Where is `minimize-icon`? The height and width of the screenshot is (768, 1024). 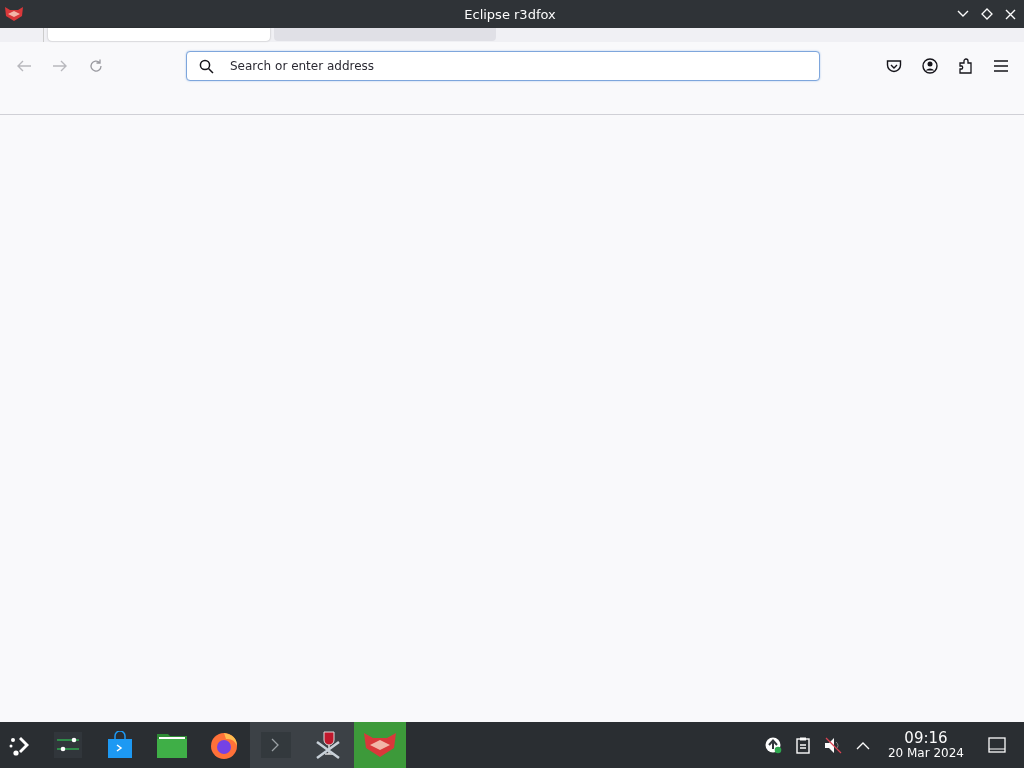 minimize-icon is located at coordinates (963, 14).